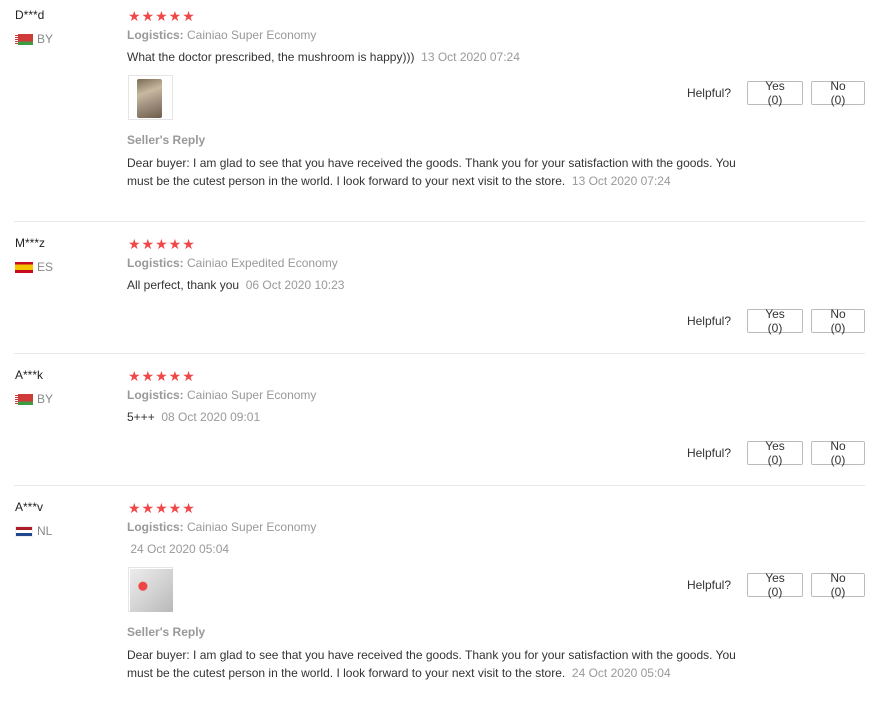  I want to click on seller-reply-date: 13 Oct 2020 07:24, so click(621, 181).